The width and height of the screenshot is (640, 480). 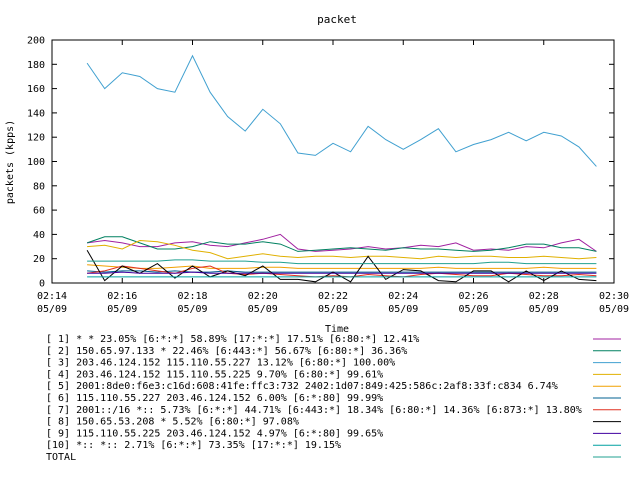 What do you see at coordinates (10, 162) in the screenshot?
I see `y-axis-label: packets (kpps)` at bounding box center [10, 162].